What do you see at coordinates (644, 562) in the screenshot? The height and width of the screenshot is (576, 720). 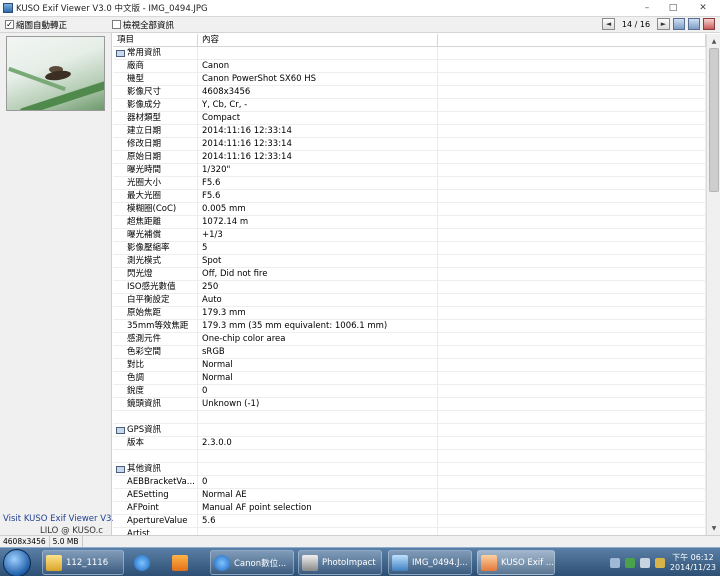 I see `volume-icon` at bounding box center [644, 562].